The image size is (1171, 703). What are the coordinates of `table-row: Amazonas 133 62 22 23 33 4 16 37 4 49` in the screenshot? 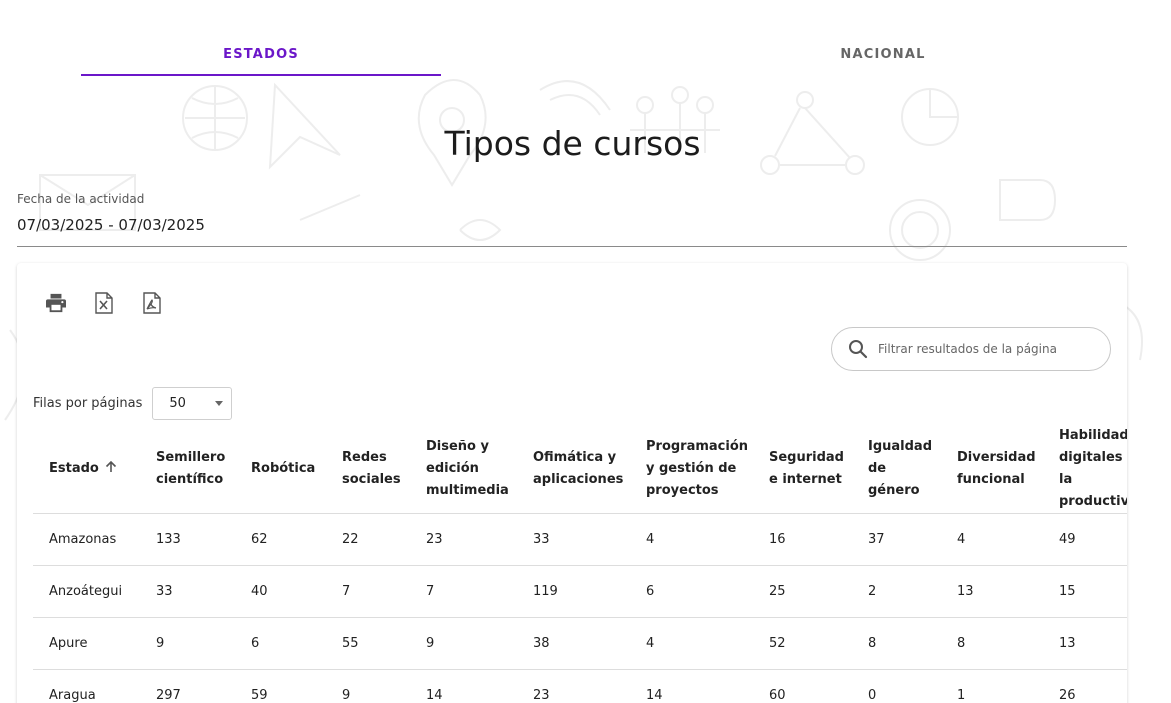 It's located at (580, 539).